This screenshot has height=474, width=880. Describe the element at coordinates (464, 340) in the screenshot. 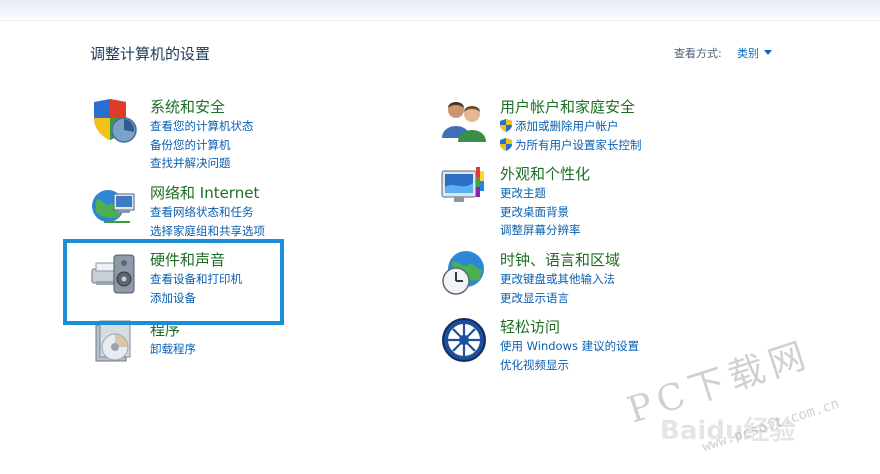

I see `ease-of-access-icon` at that location.